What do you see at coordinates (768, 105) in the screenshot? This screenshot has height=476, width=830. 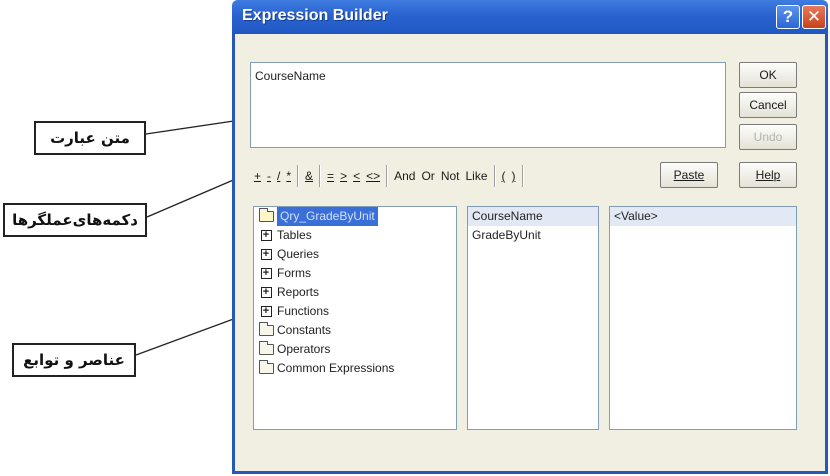 I see `cancel-button: Cancel` at bounding box center [768, 105].